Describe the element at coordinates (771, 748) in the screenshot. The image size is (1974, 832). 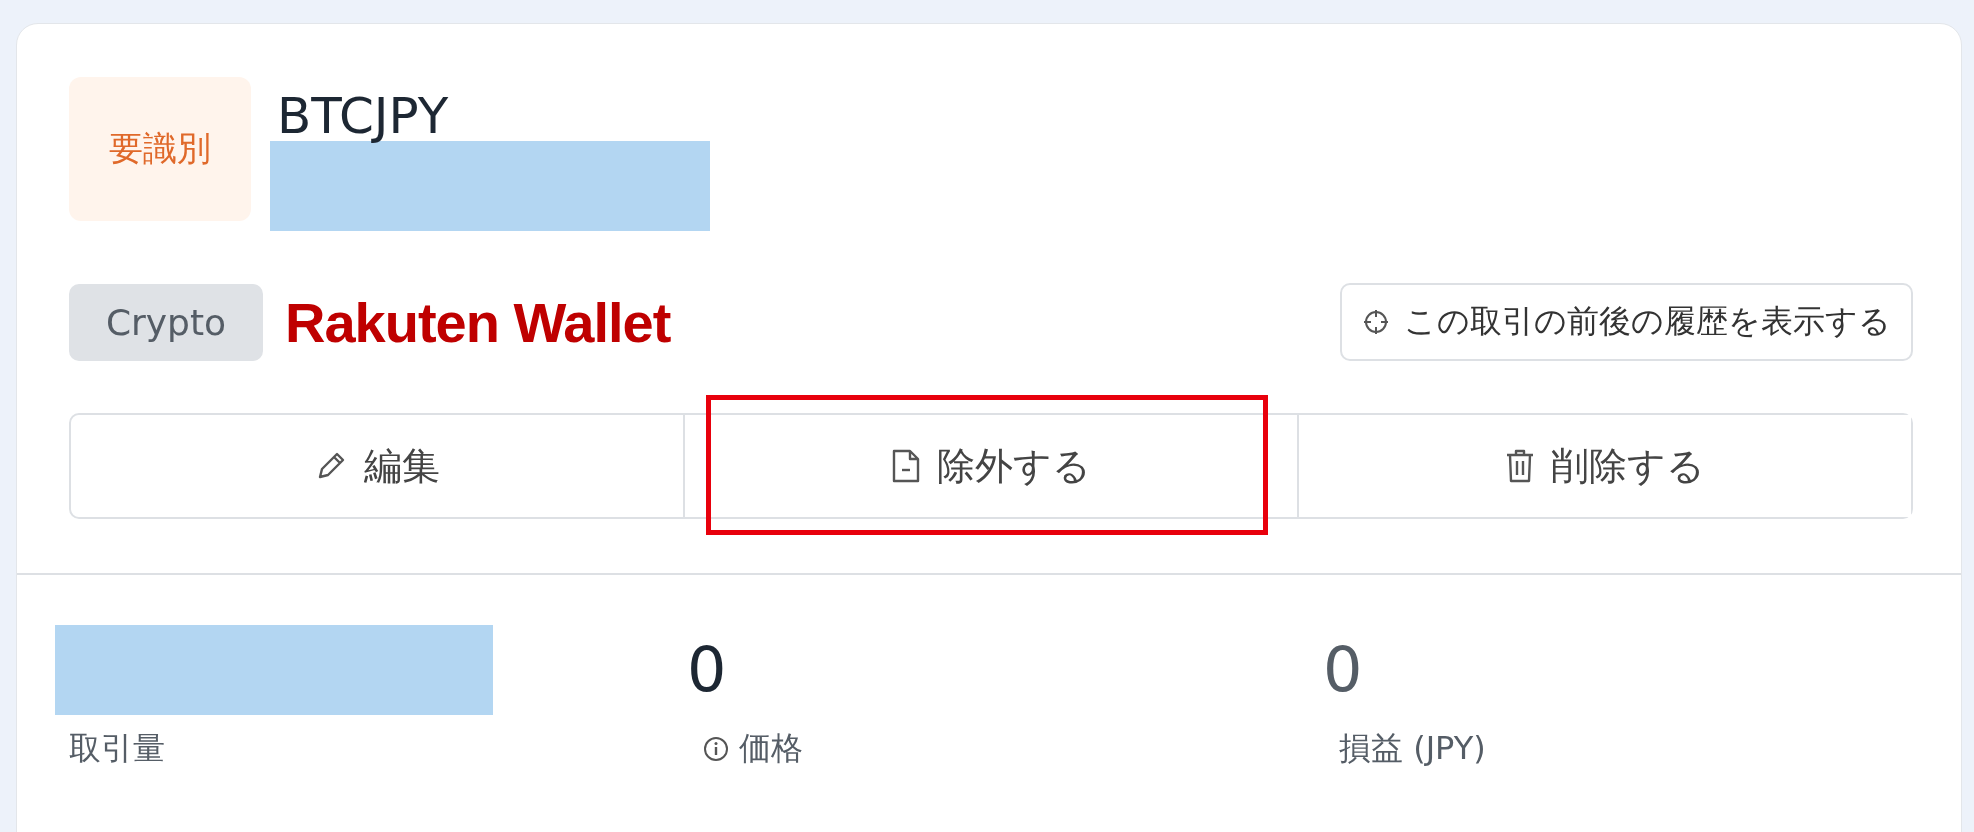
I see `stat-label: 価格` at that location.